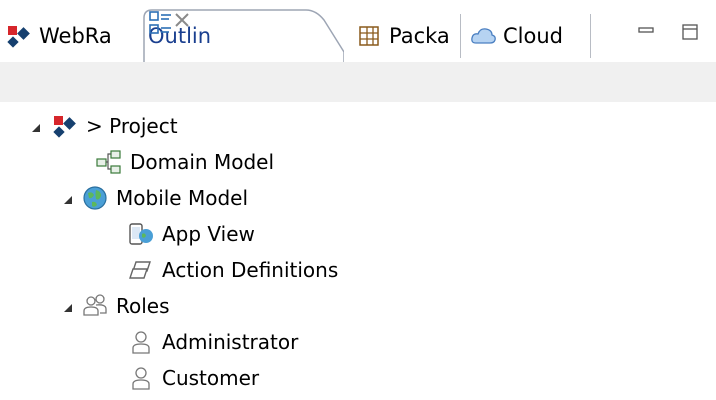 This screenshot has height=400, width=716. Describe the element at coordinates (108, 162) in the screenshot. I see `domain-model-icon` at that location.